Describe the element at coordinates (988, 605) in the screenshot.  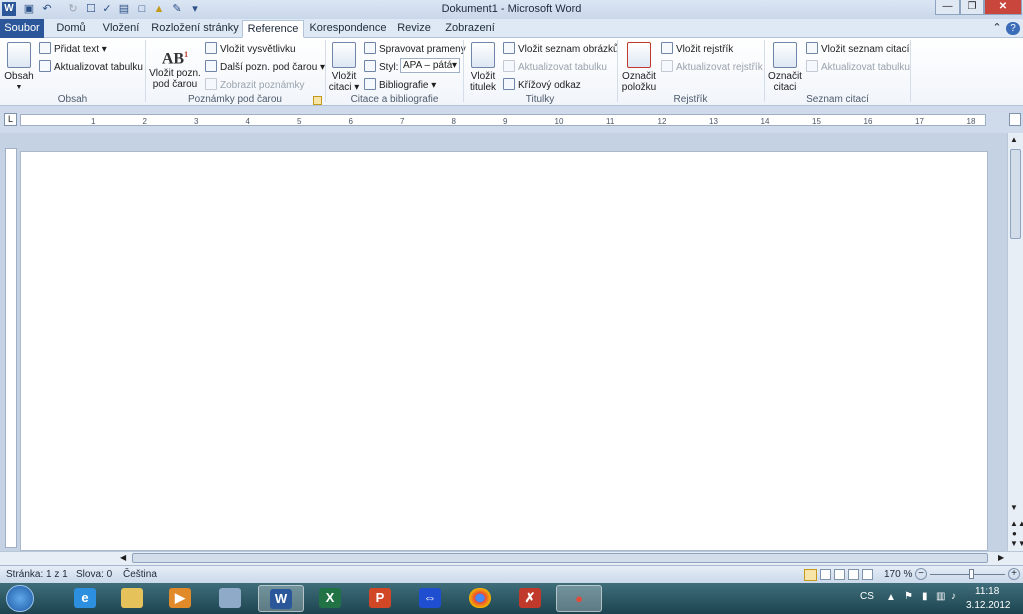
I see `clock-date: 3.12.2012` at that location.